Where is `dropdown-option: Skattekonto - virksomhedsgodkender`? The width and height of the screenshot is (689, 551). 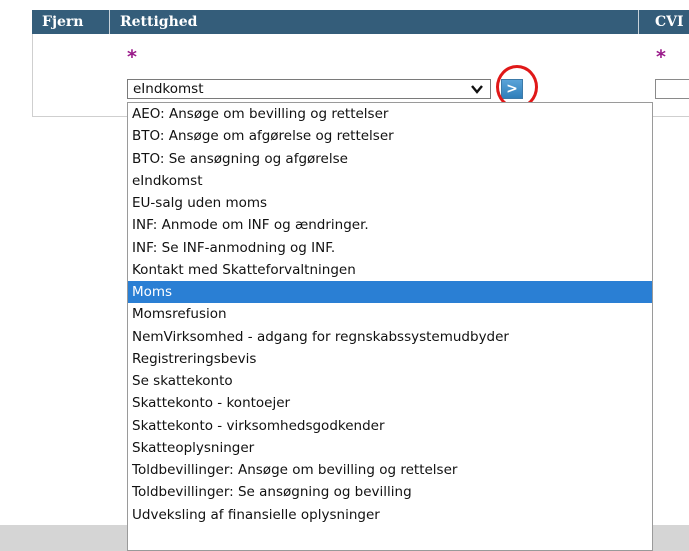 dropdown-option: Skattekonto - virksomhedsgodkender is located at coordinates (390, 426).